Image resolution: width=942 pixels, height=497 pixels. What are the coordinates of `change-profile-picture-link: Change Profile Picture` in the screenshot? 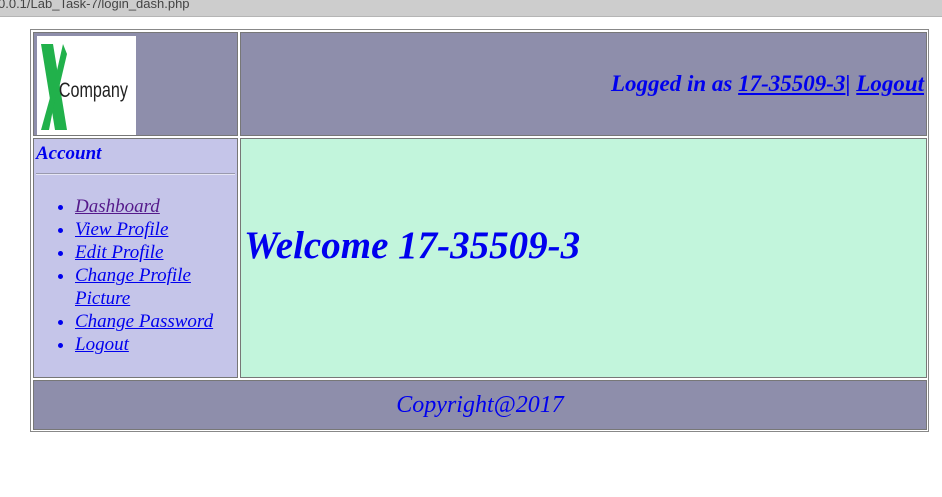 It's located at (133, 287).